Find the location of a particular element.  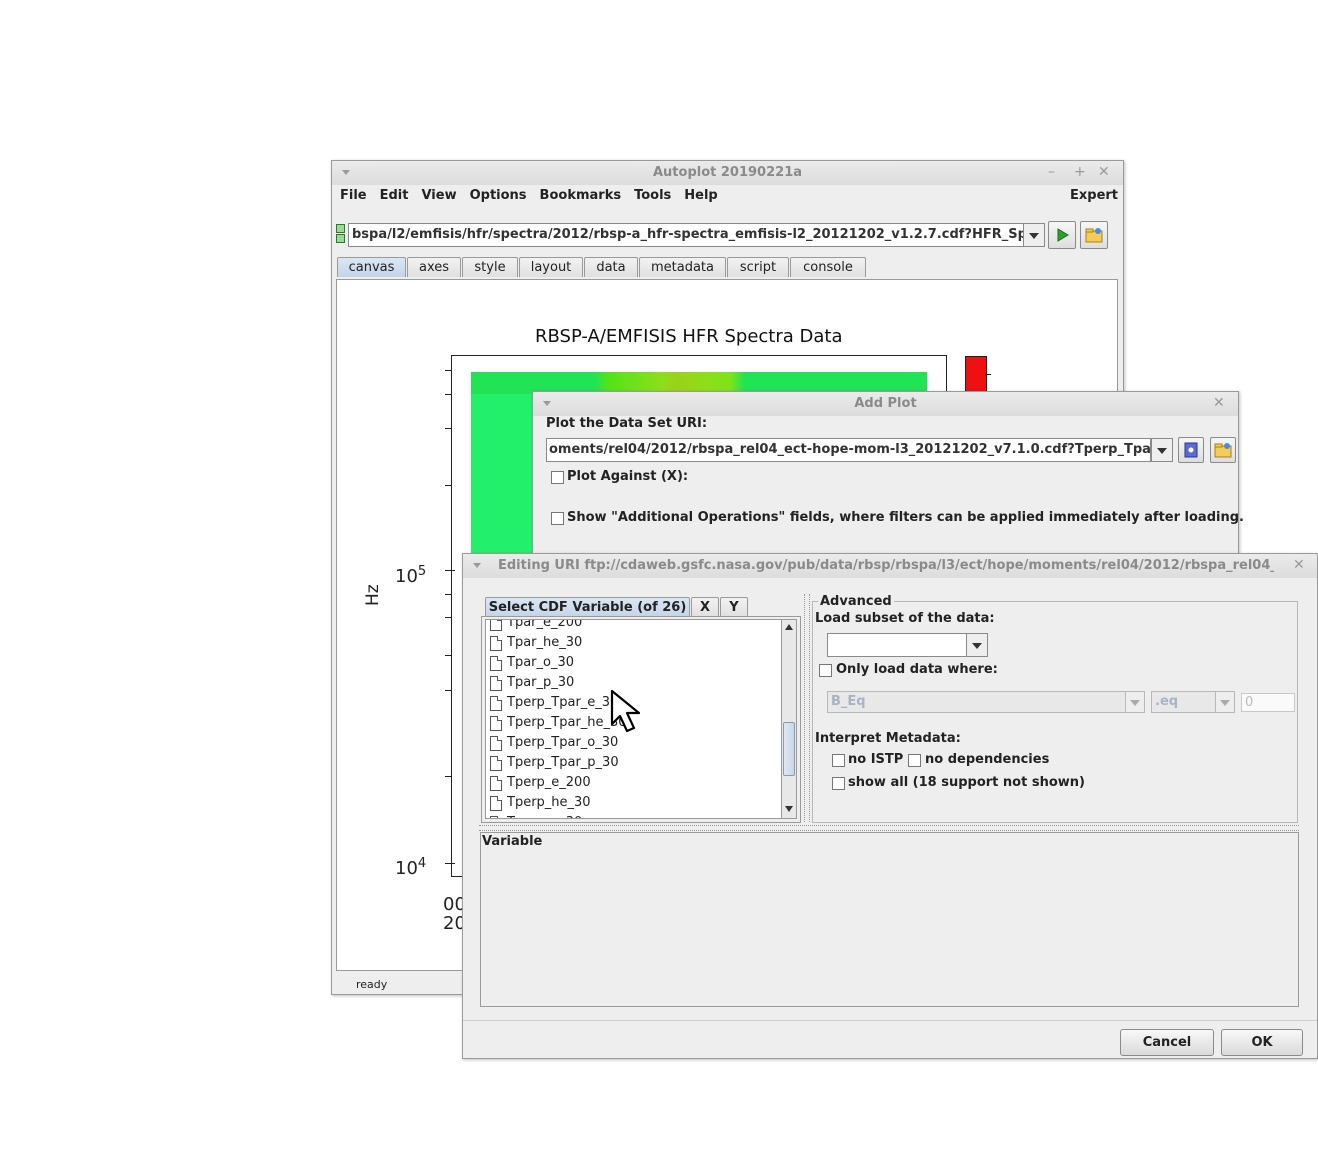

menu-tools: Tools is located at coordinates (652, 195).